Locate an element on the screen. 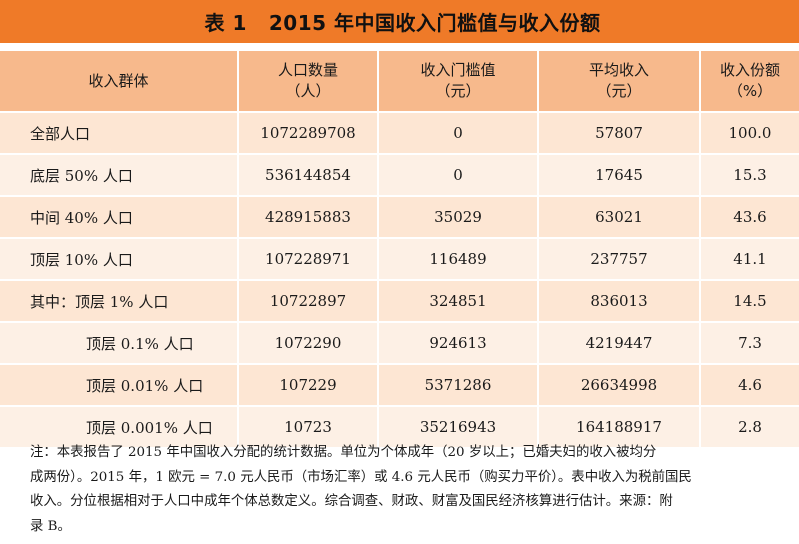  table-title: 表 1 2015 年中国收入门槛值与收入份额 is located at coordinates (399, 21).